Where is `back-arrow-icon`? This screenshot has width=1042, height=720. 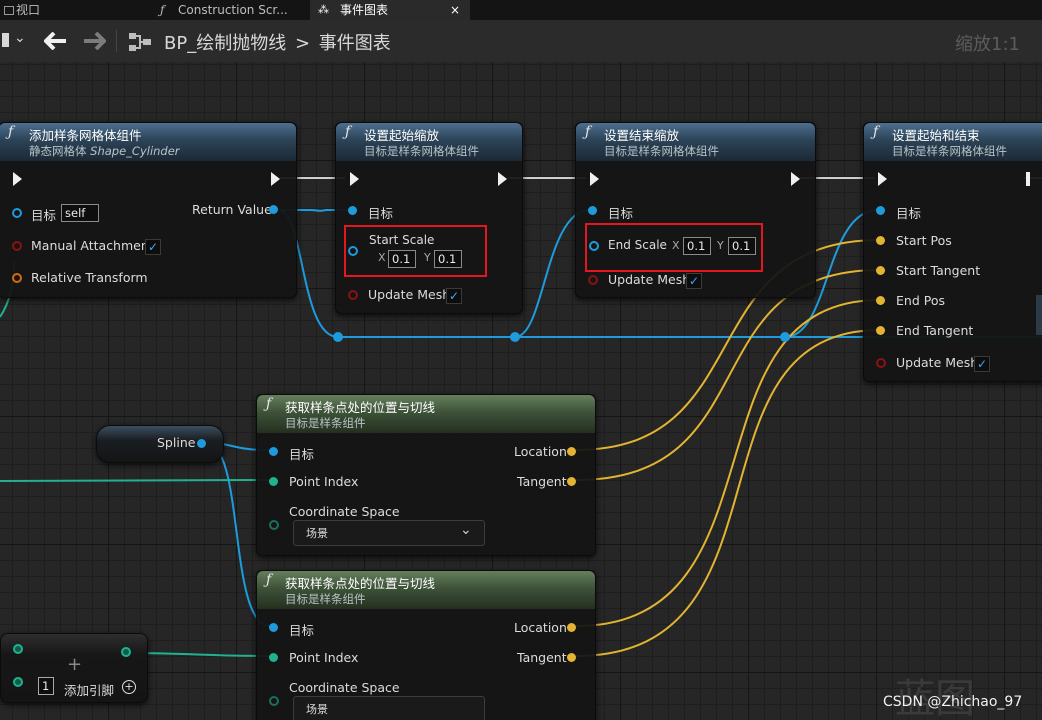
back-arrow-icon is located at coordinates (56, 41).